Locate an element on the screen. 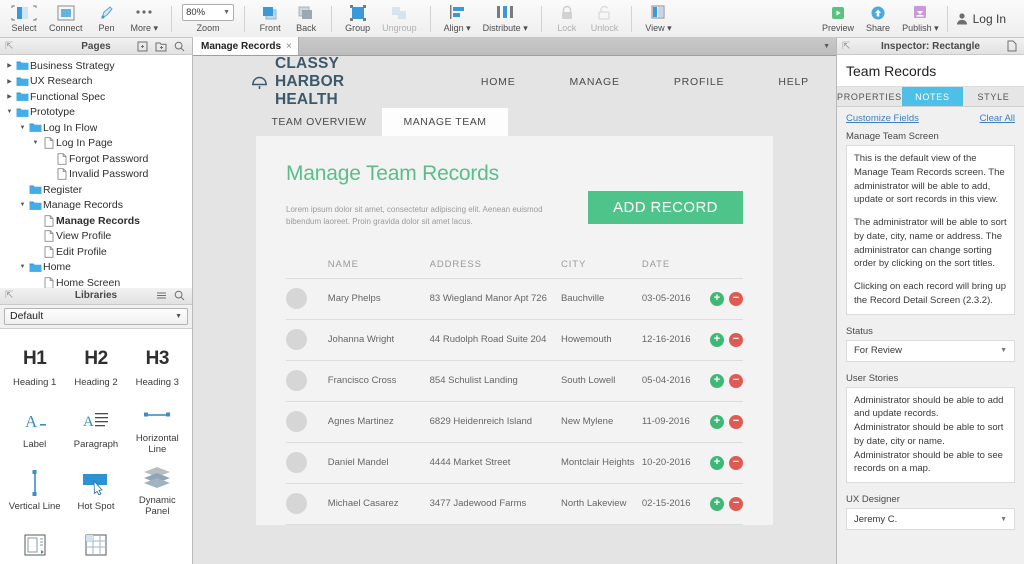 The height and width of the screenshot is (564, 1024). lock-button: Lock is located at coordinates (567, 19).